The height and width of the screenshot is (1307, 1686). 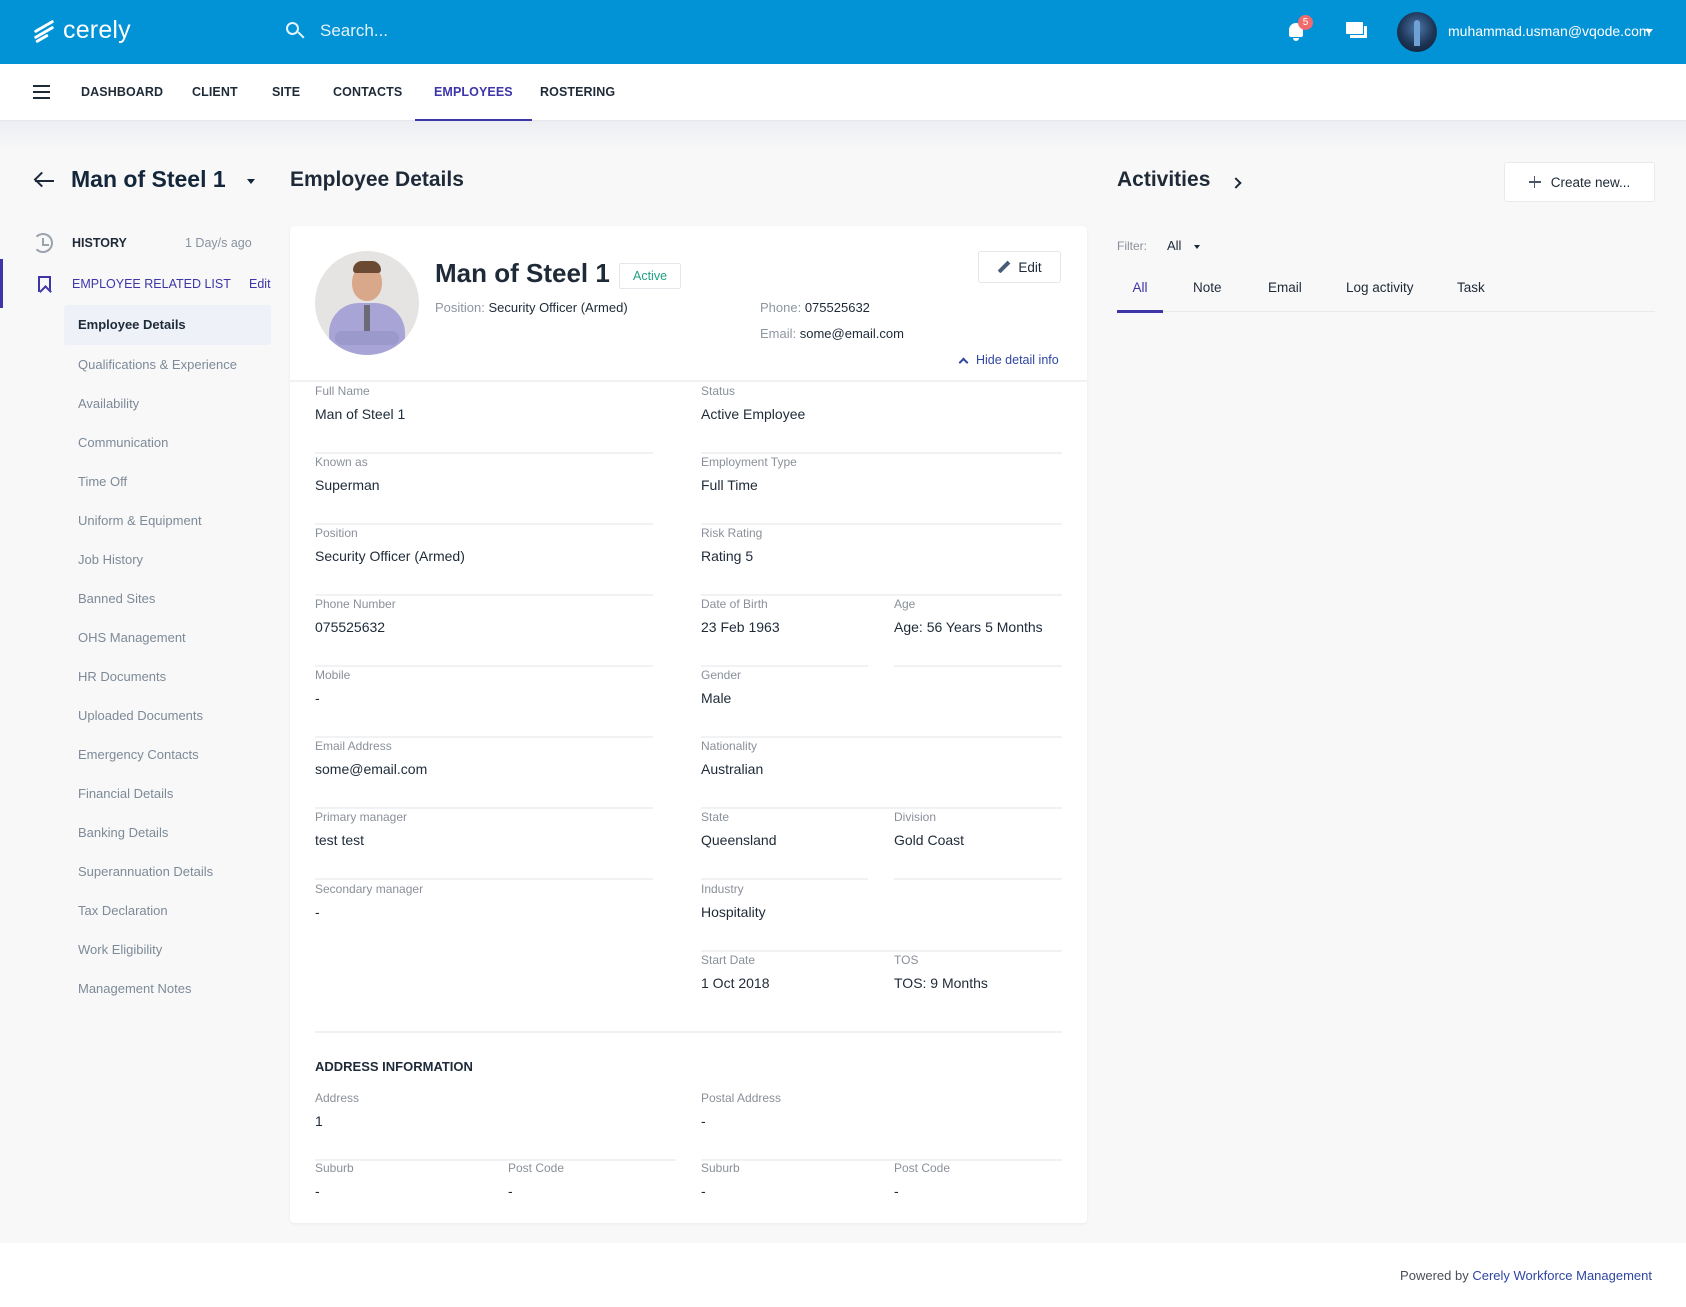 I want to click on field-value: 23 Feb 1963, so click(x=740, y=627).